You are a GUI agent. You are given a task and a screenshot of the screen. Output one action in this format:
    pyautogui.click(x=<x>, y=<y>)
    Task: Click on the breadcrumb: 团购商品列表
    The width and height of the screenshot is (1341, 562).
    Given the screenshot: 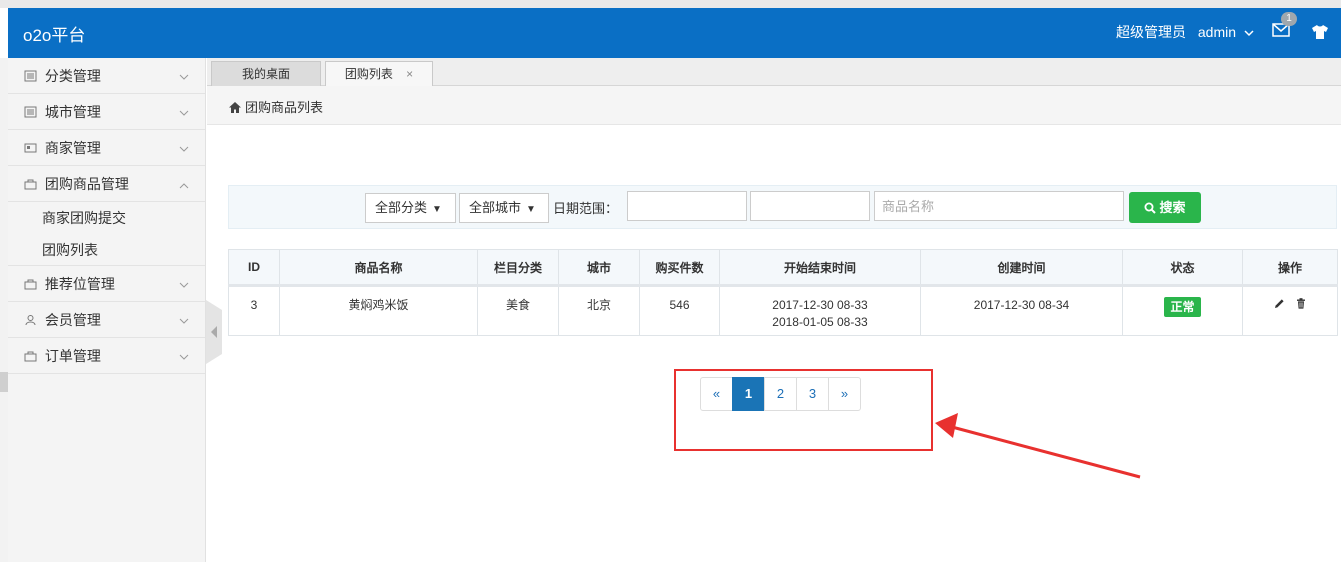 What is the action you would take?
    pyautogui.click(x=276, y=106)
    